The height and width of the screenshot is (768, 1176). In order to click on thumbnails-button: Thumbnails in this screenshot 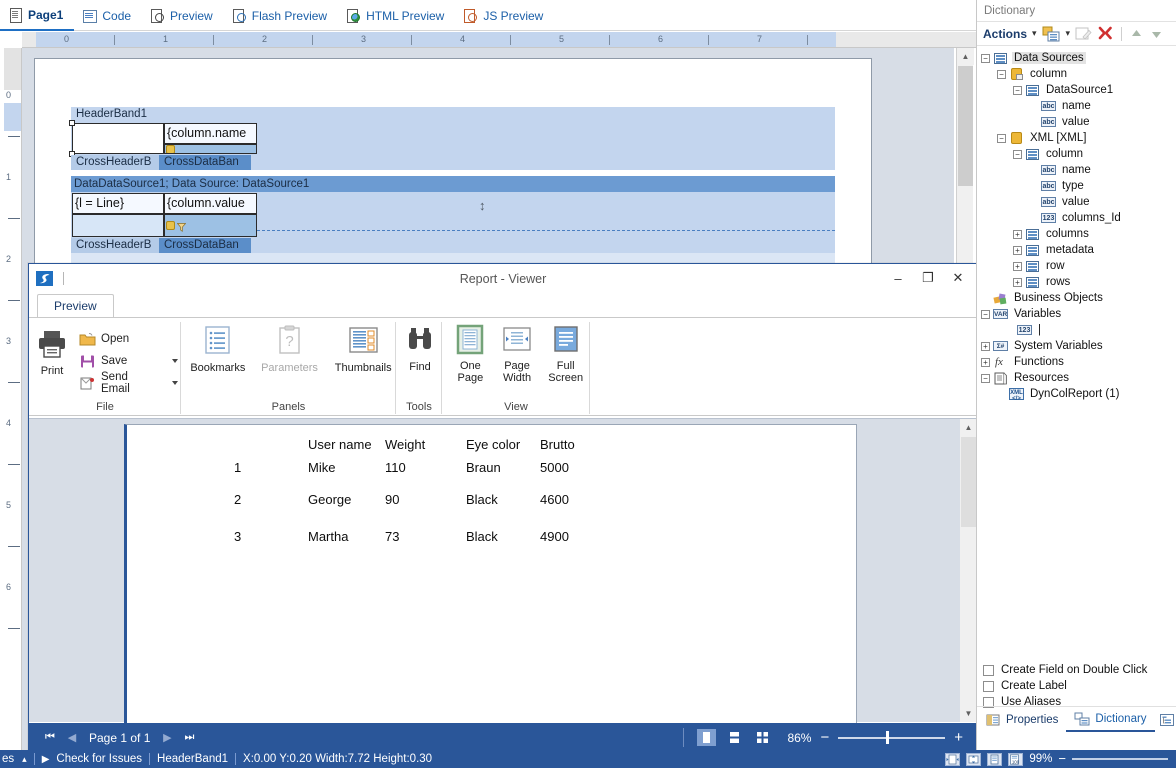, I will do `click(363, 349)`.